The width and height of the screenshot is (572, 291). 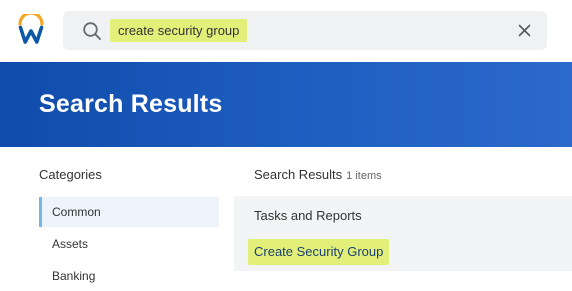 What do you see at coordinates (92, 31) in the screenshot?
I see `search-icon` at bounding box center [92, 31].